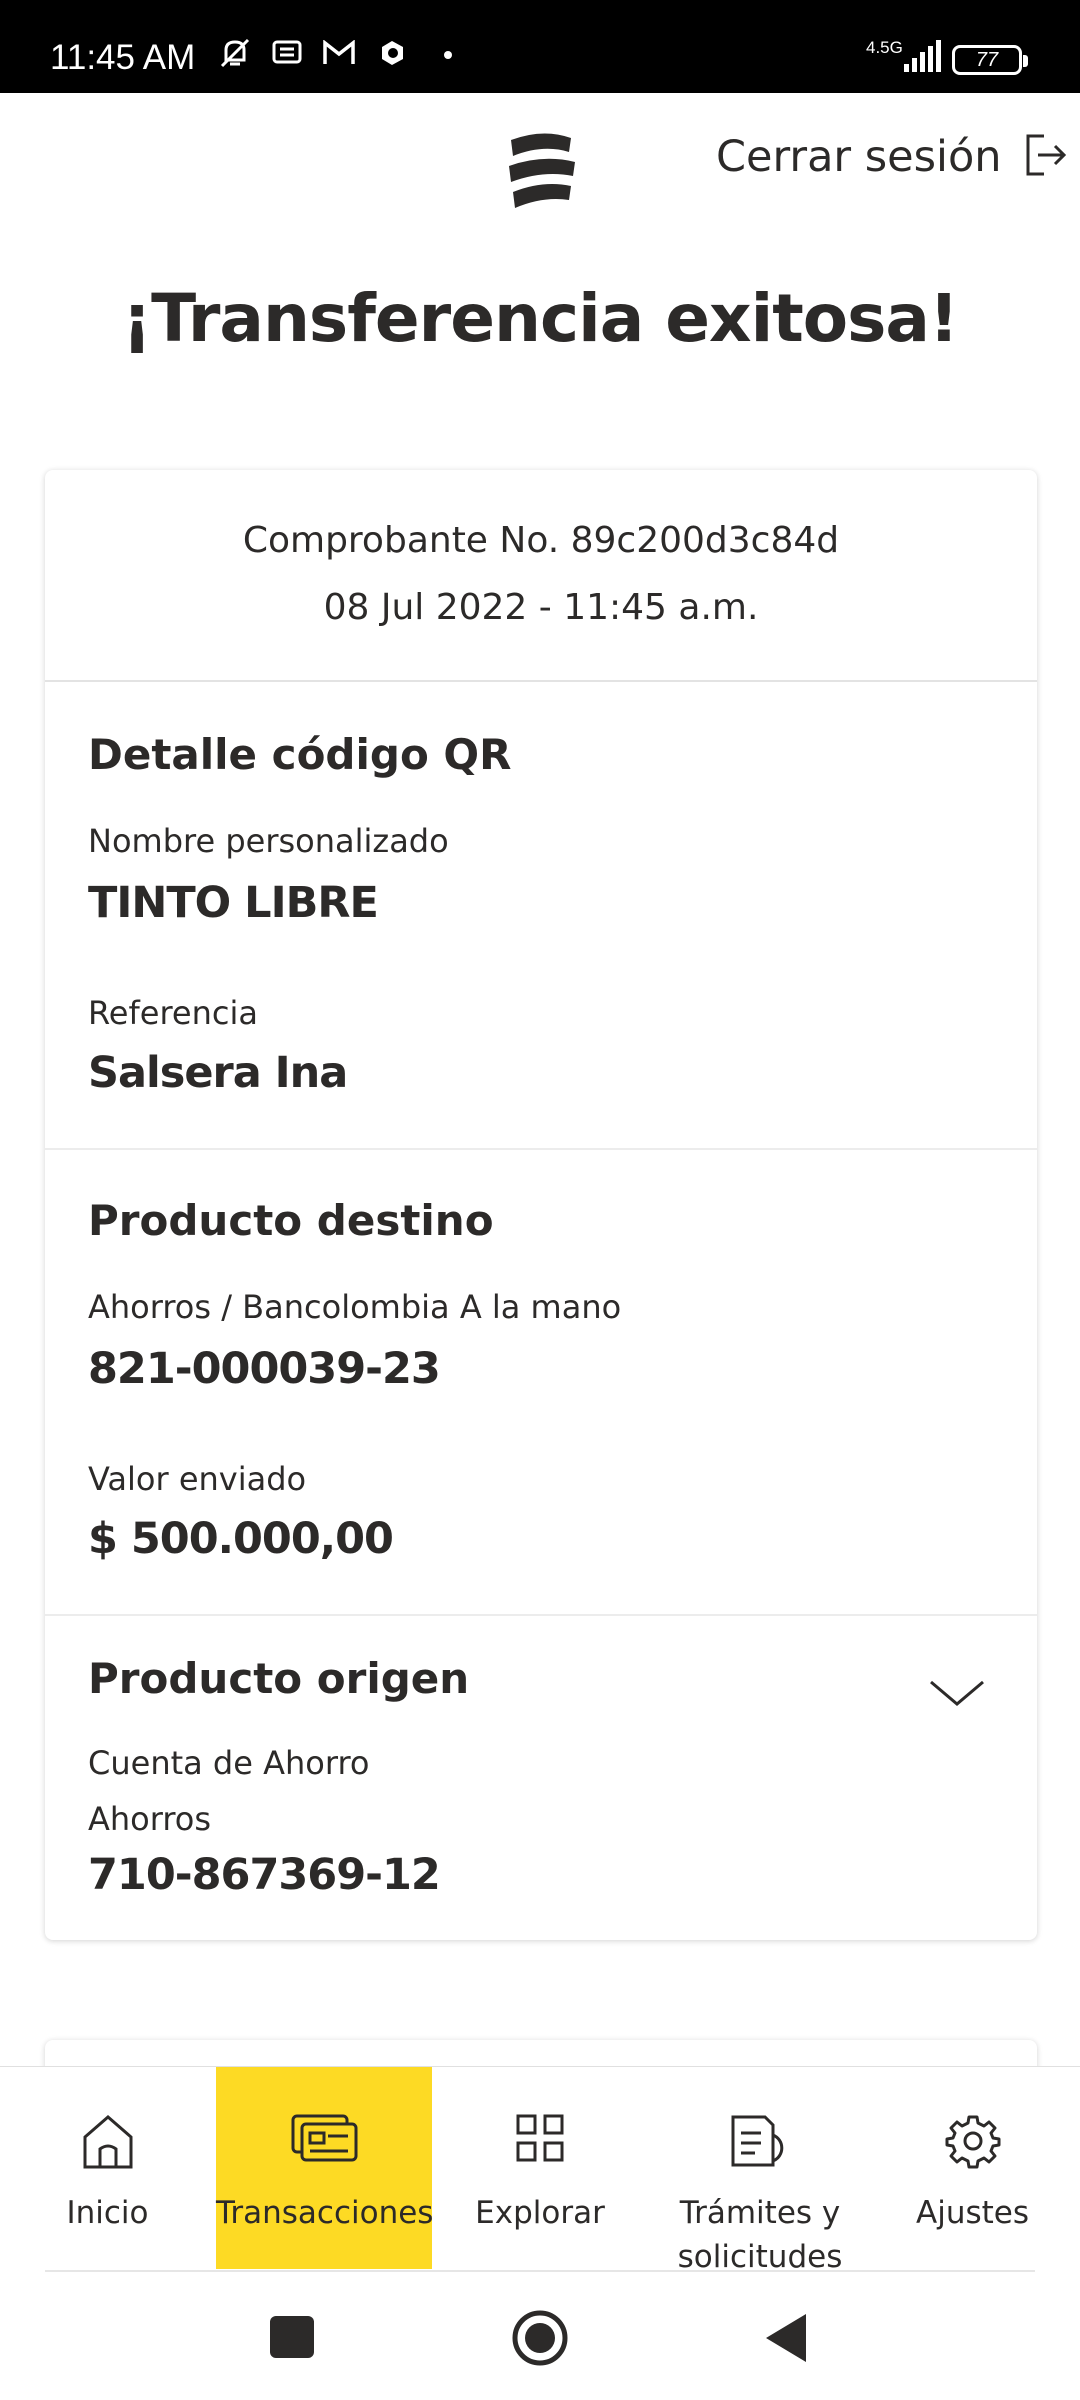  I want to click on logout-button: Cerrar sesión, so click(892, 157).